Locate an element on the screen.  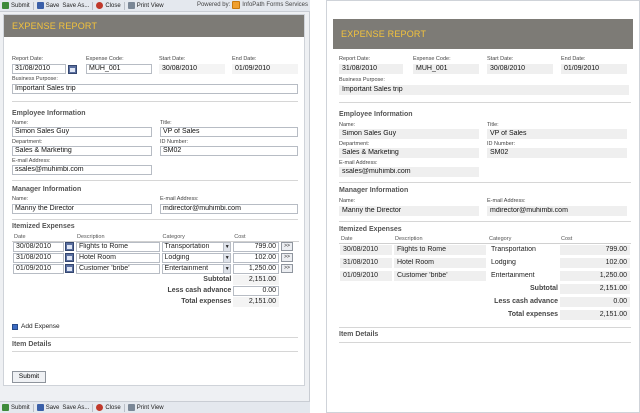
category-cell: Transportation ▼ is located at coordinates (197, 246).